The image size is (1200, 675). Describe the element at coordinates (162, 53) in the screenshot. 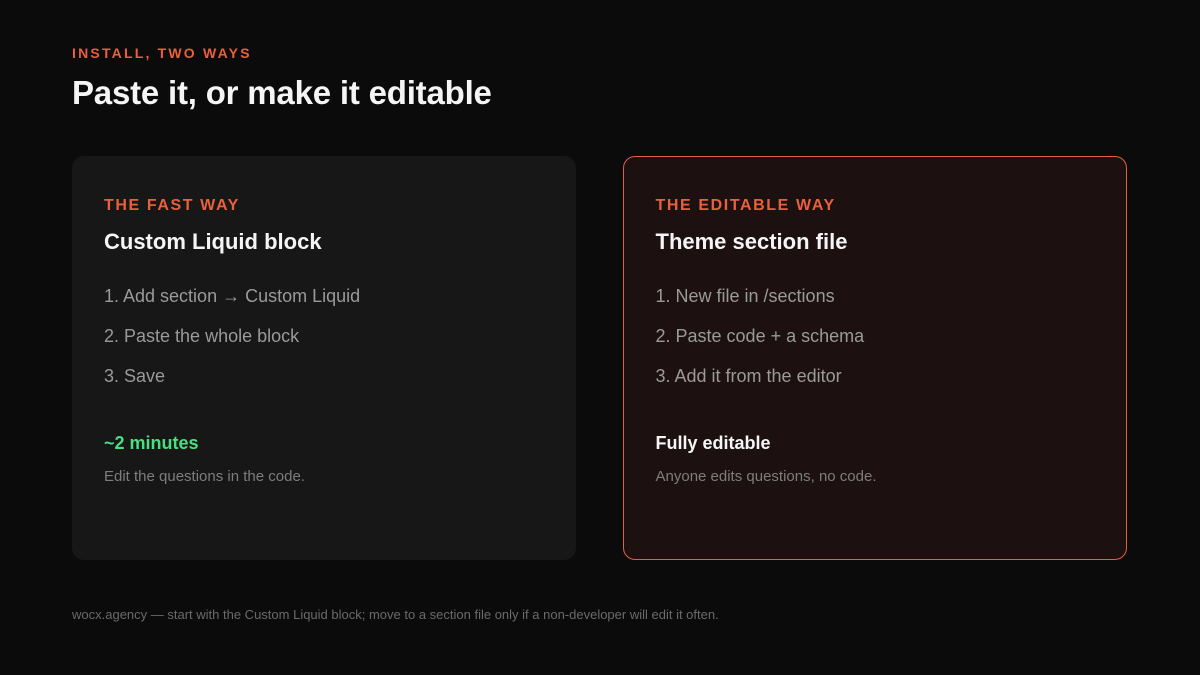

I see `section-eyebrow: INSTALL, TWO WAYS` at that location.